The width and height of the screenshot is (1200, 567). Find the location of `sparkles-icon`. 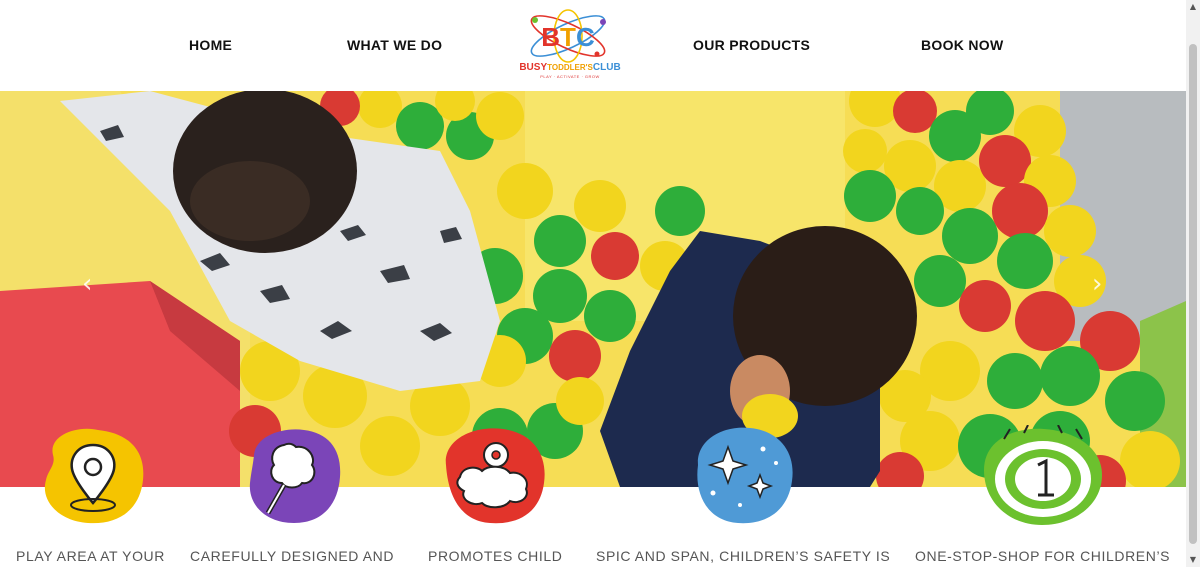

sparkles-icon is located at coordinates (743, 478).